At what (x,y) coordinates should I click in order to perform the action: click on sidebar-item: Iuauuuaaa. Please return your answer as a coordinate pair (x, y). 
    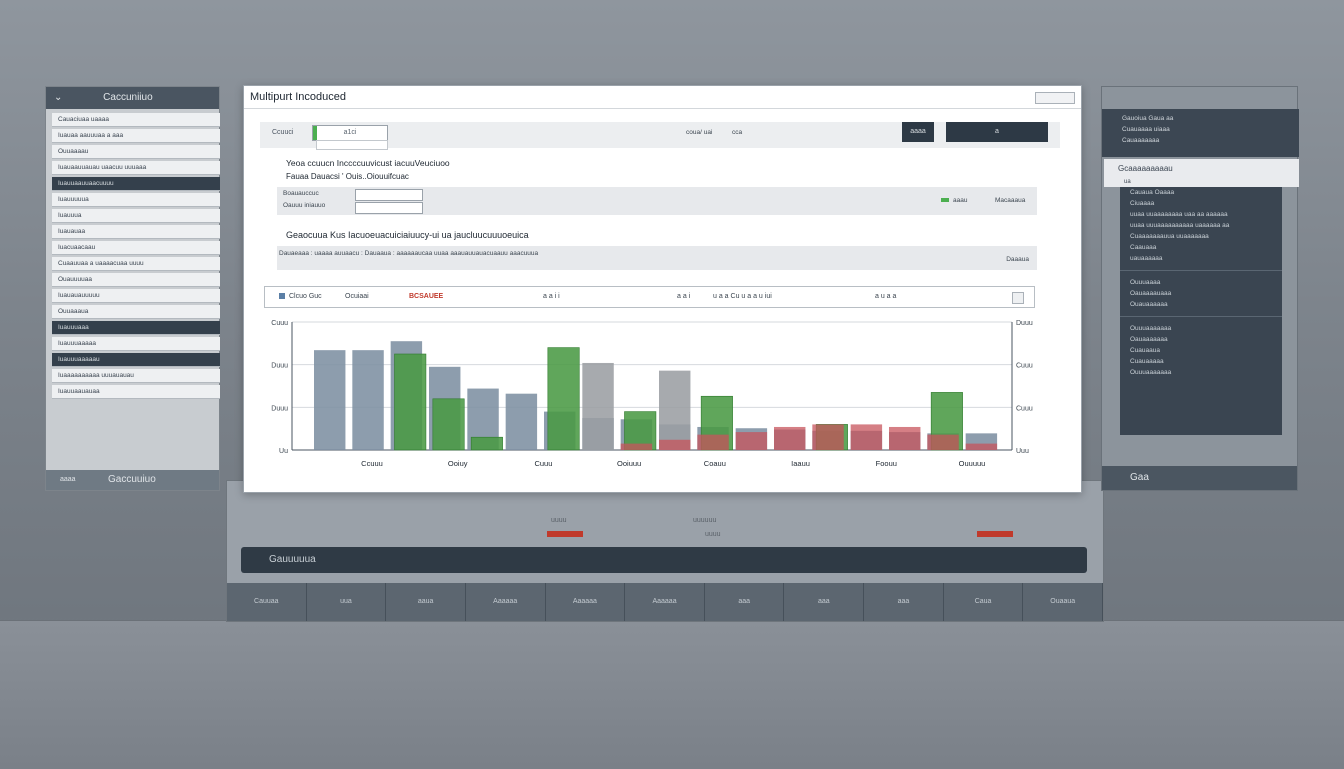
    Looking at the image, I should click on (136, 328).